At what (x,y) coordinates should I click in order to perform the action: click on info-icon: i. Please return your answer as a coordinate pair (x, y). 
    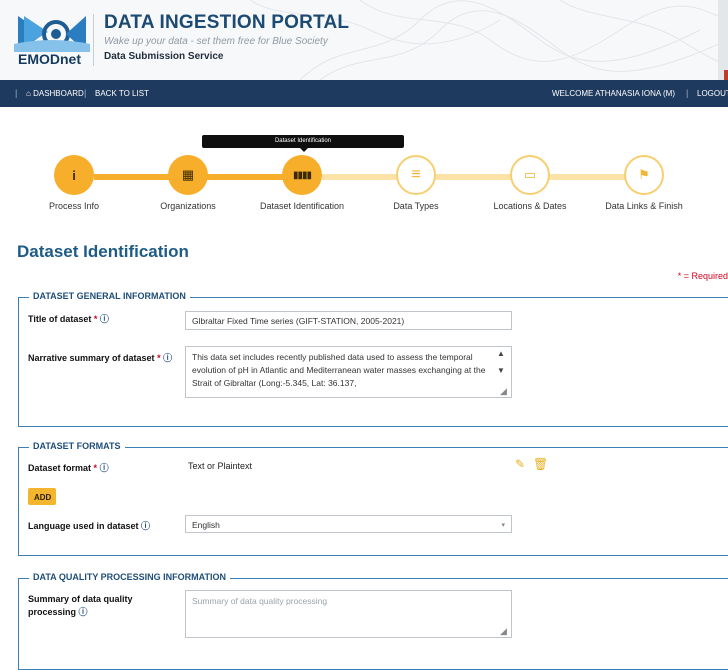
    Looking at the image, I should click on (74, 175).